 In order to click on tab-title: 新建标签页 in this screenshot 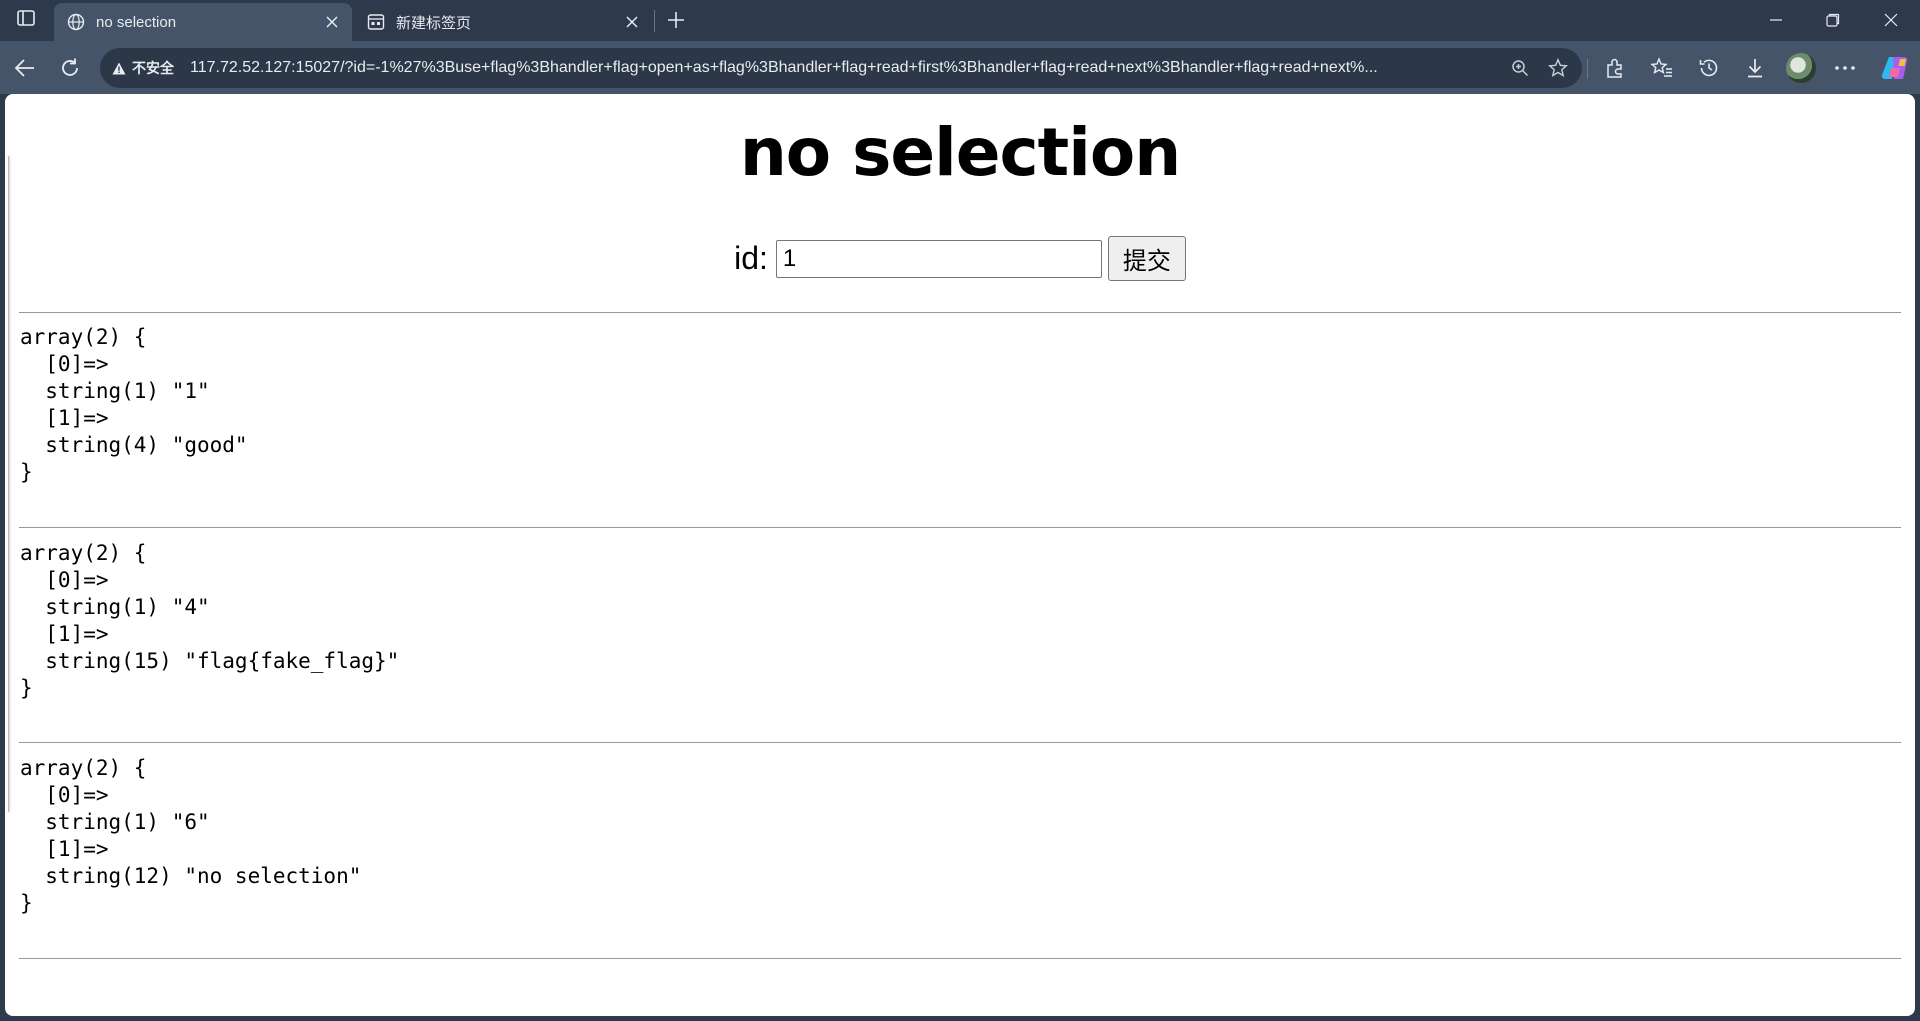, I will do `click(434, 23)`.